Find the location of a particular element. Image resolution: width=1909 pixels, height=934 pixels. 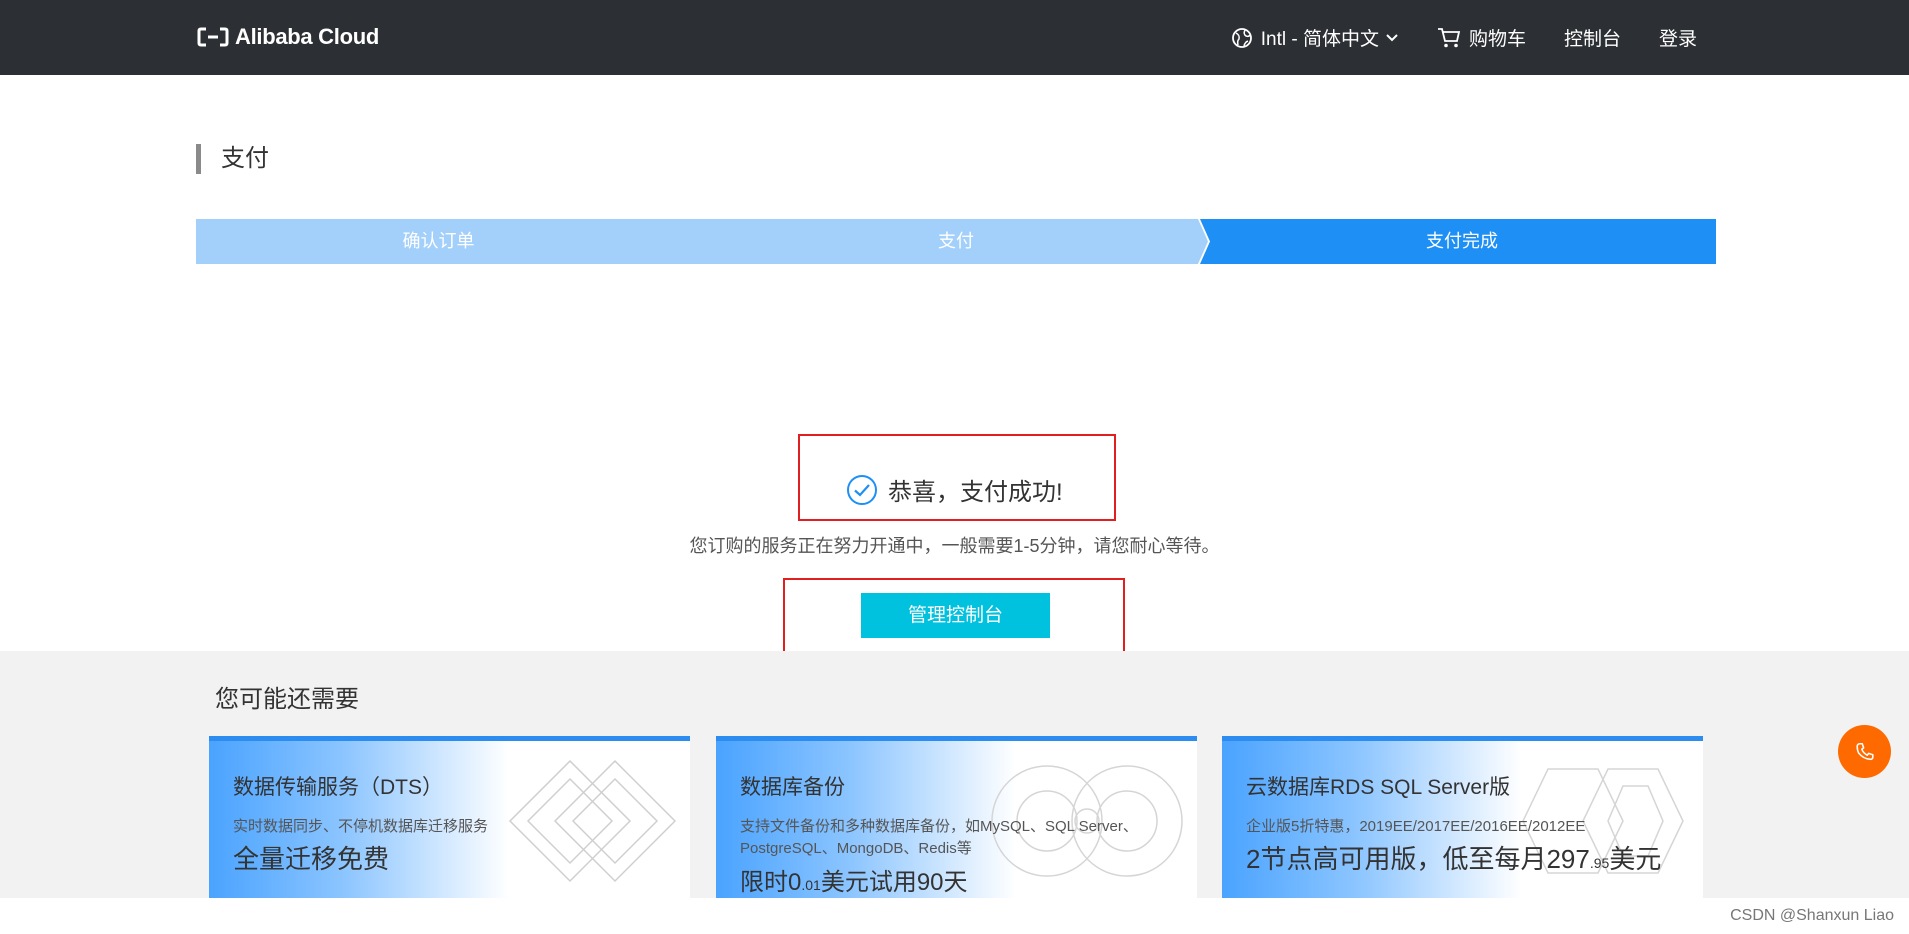

header-nav: Intl - 简体中文 购物车 控制台 登录 is located at coordinates (1445, 37).